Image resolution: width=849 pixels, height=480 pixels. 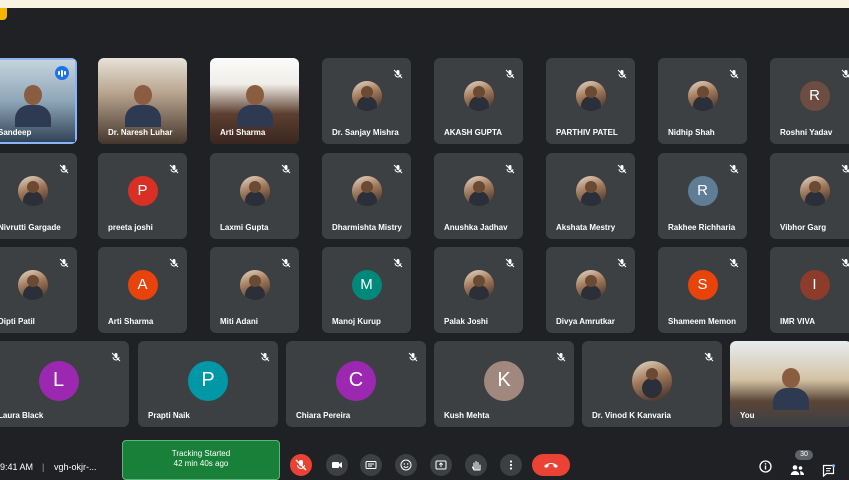 I want to click on more-options-icon, so click(x=511, y=465).